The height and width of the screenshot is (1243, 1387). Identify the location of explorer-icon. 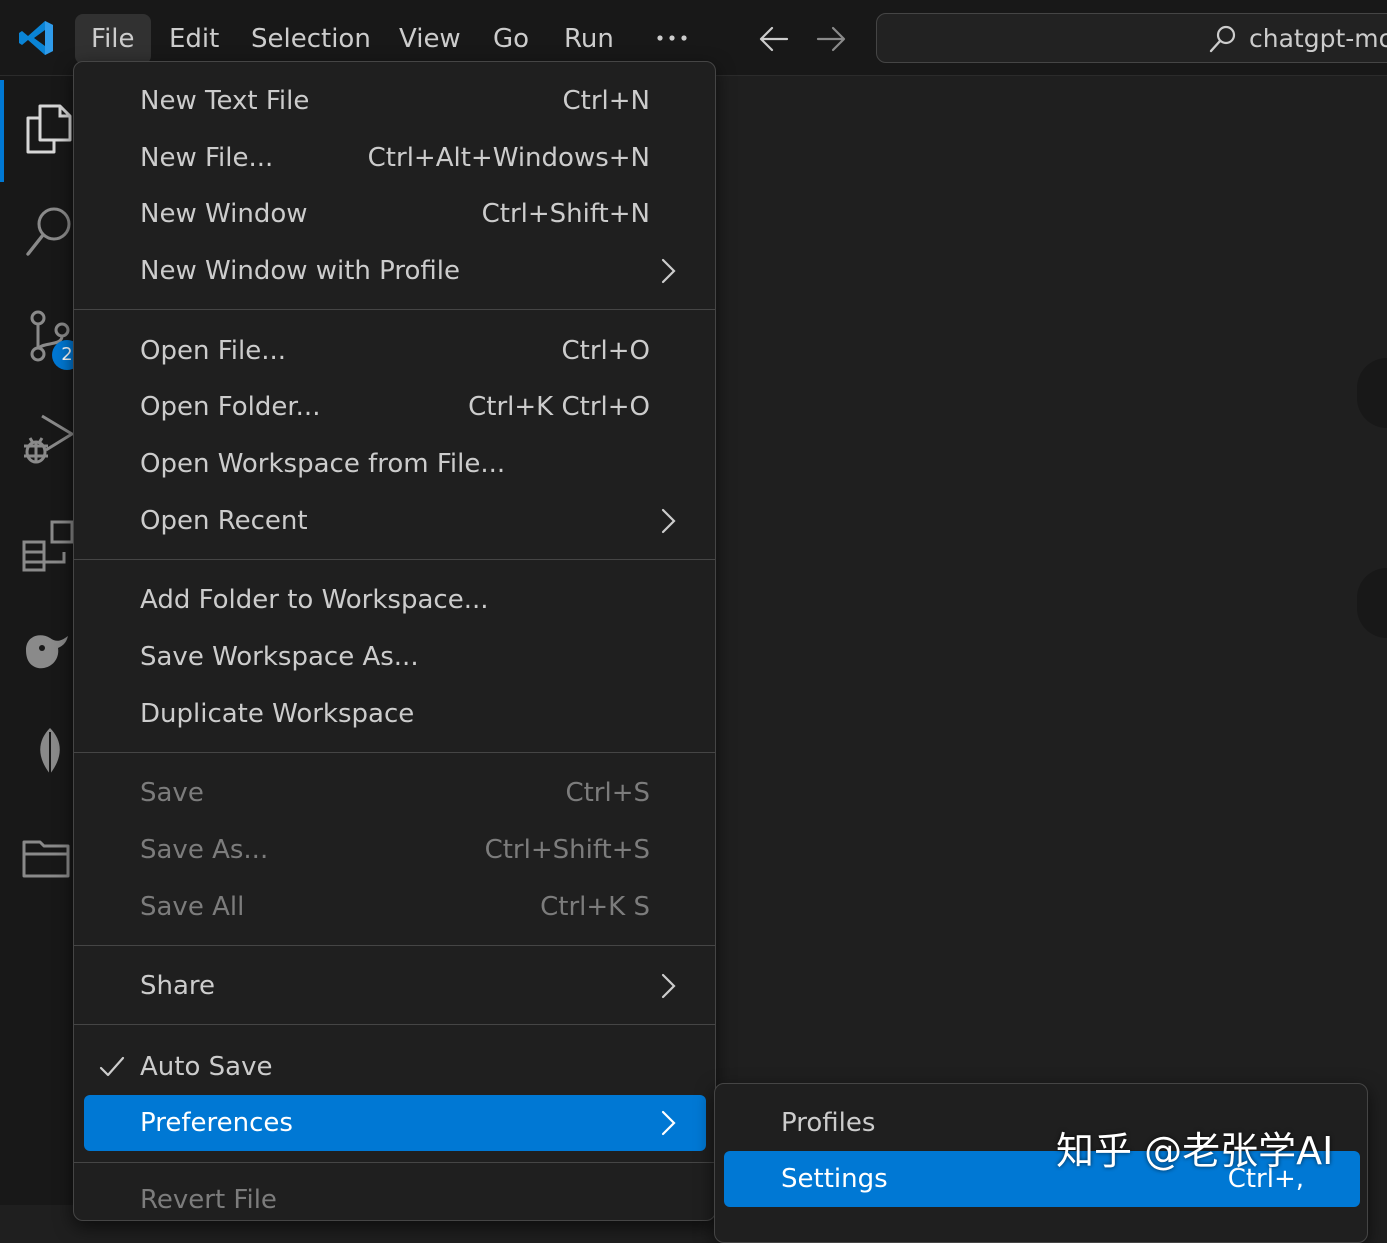
(48, 128).